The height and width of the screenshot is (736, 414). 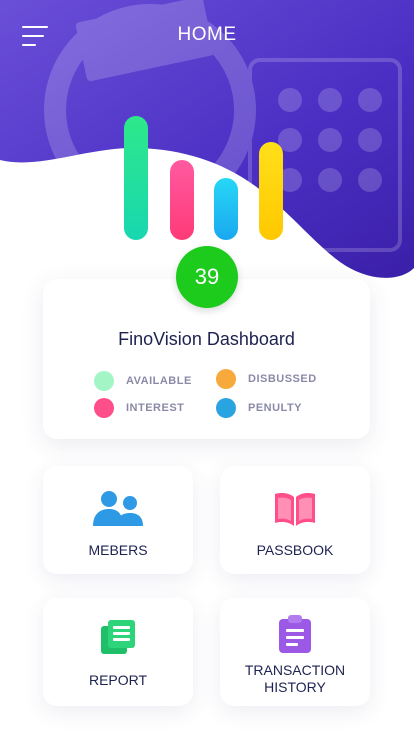 I want to click on legend-penulty: PENULTY, so click(x=259, y=408).